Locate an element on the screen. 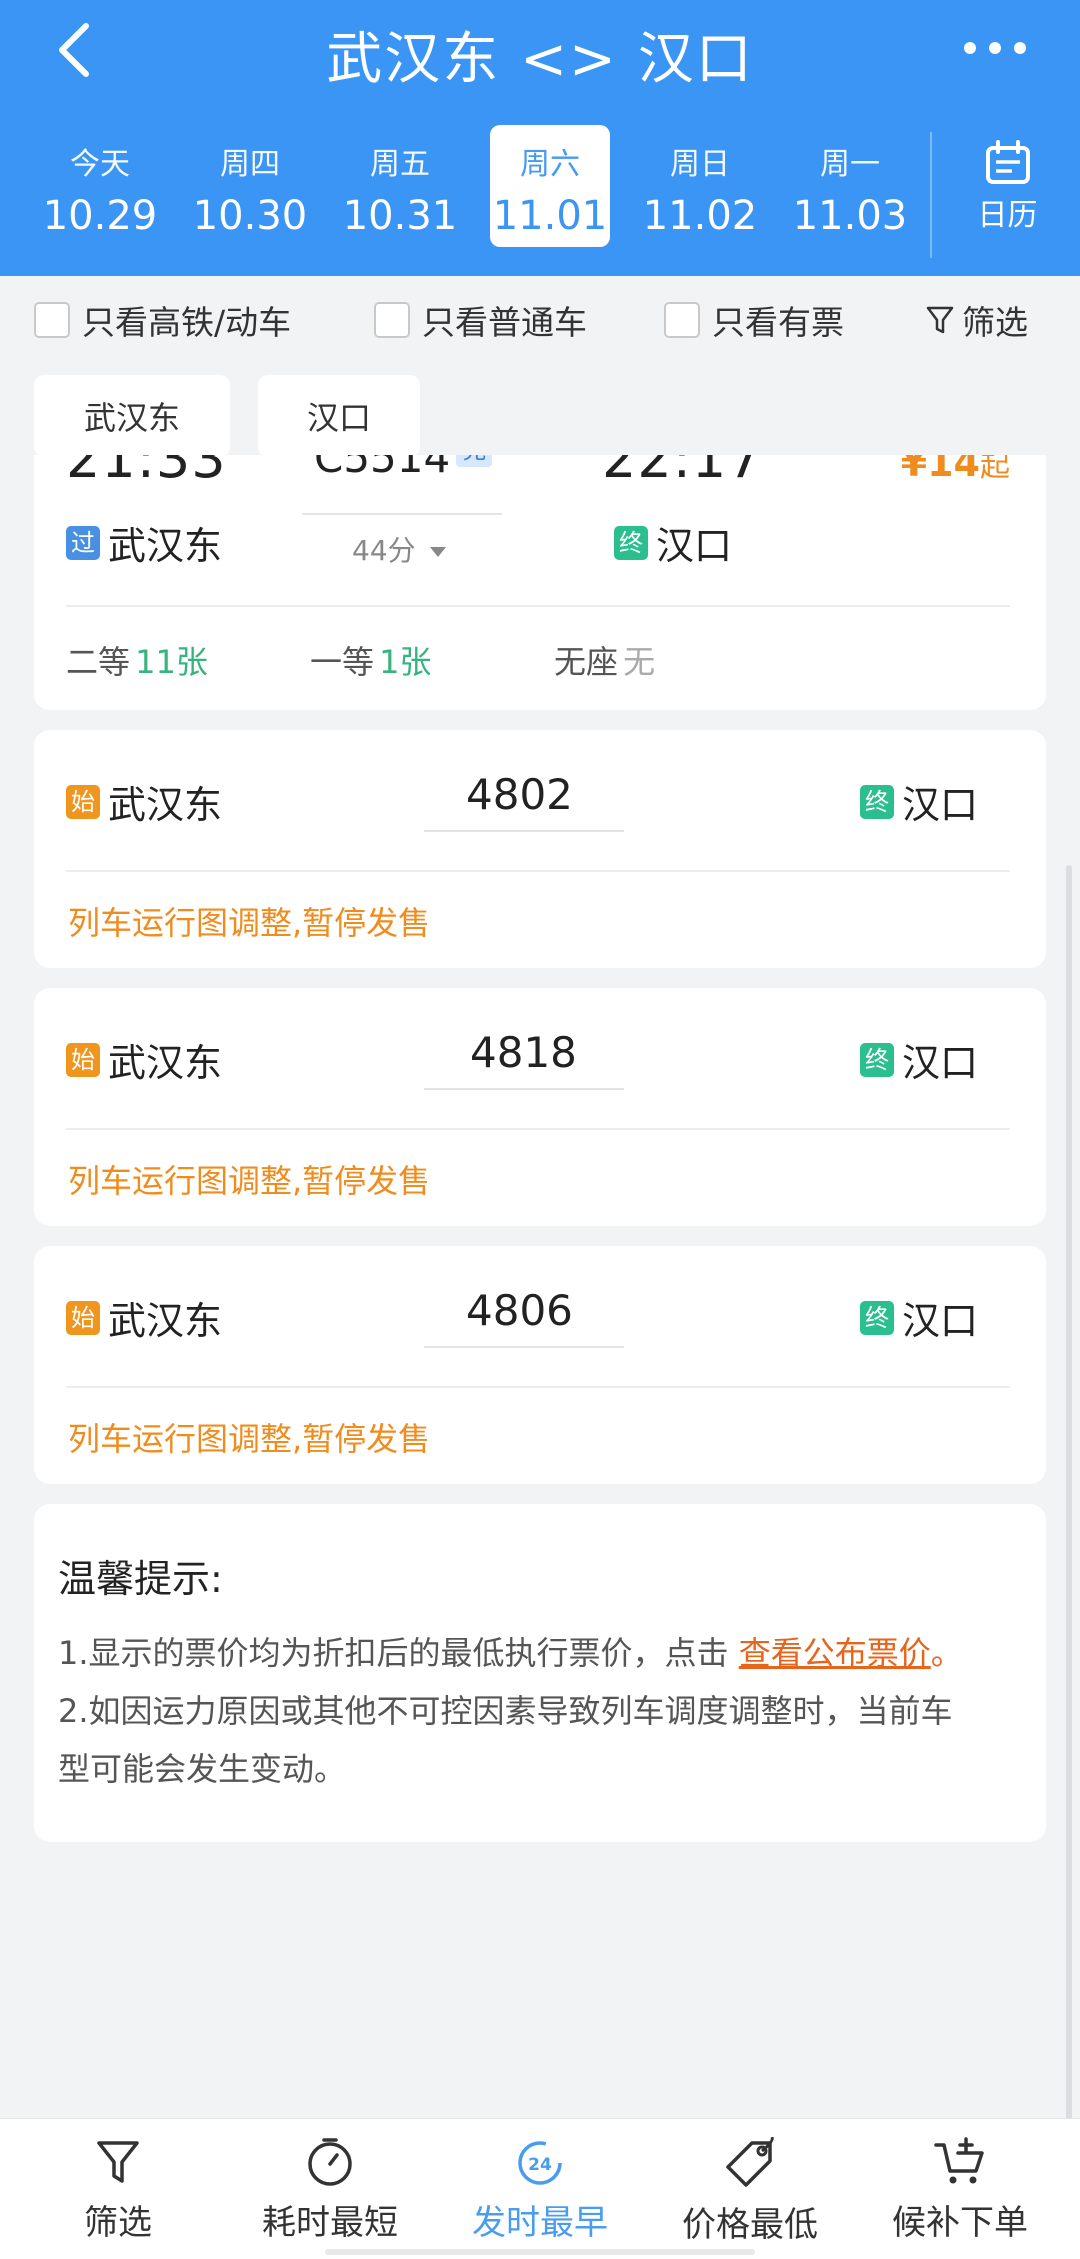  bottom-bar: 筛选 耗时最短 24 发时最早 价格最低 候补下单 is located at coordinates (540, 2188).